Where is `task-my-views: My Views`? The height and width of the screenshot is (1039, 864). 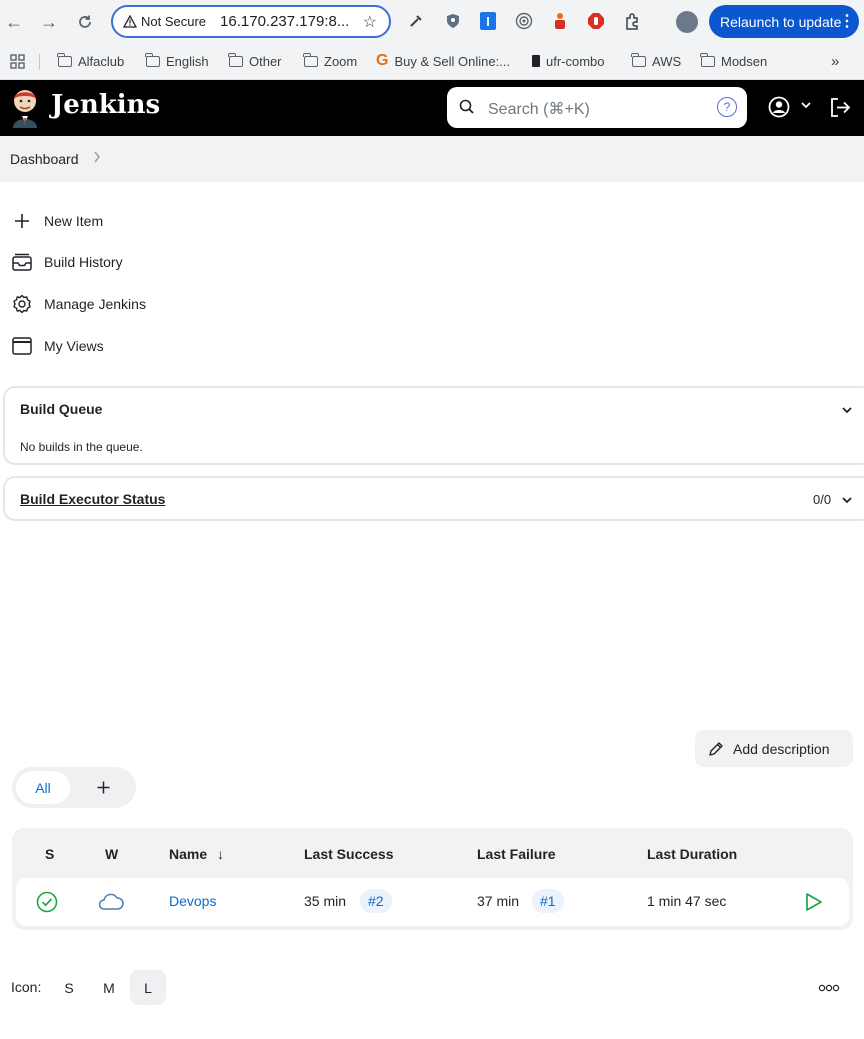
task-my-views: My Views is located at coordinates (57, 346).